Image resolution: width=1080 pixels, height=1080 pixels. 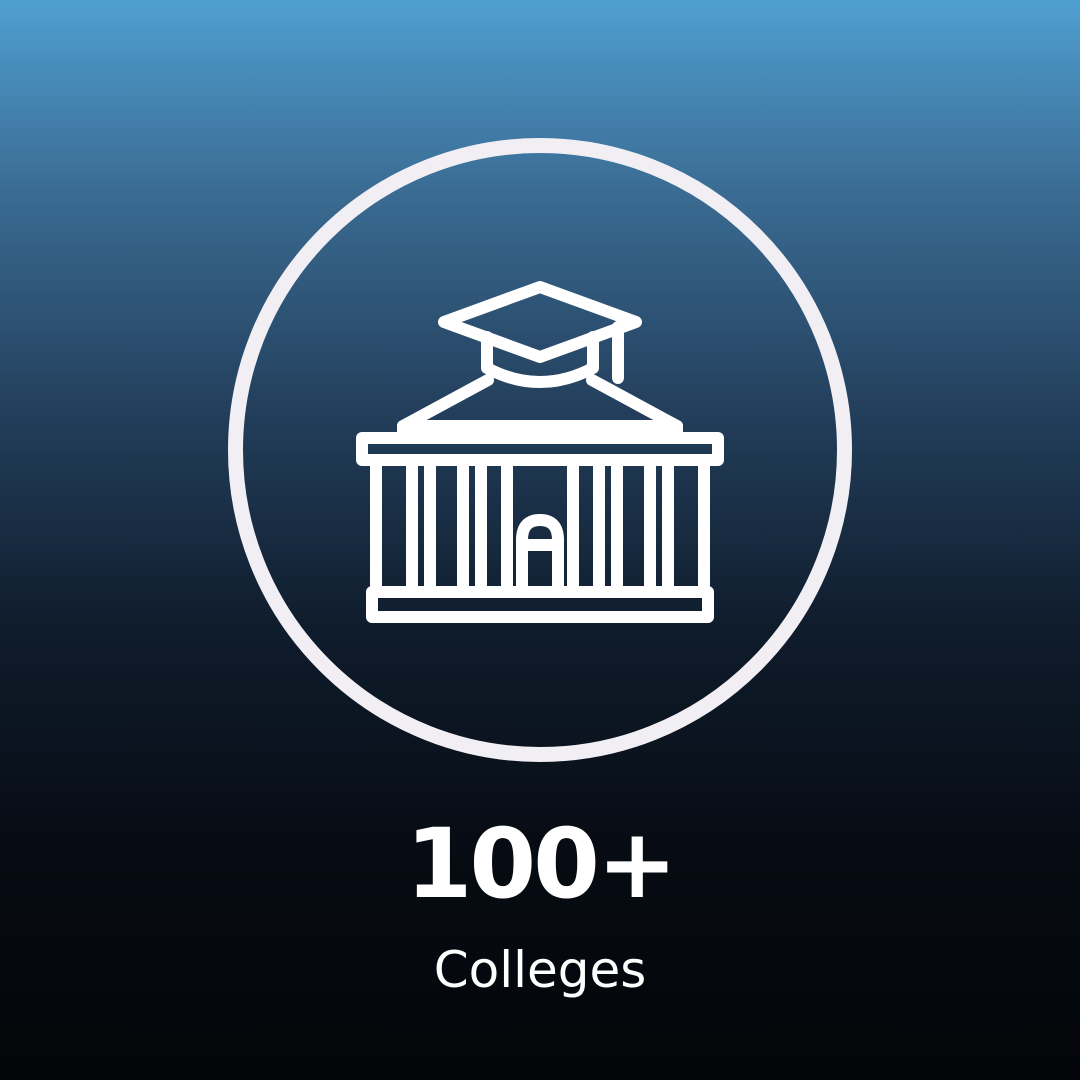 I want to click on roof-pediment, so click(x=540, y=409).